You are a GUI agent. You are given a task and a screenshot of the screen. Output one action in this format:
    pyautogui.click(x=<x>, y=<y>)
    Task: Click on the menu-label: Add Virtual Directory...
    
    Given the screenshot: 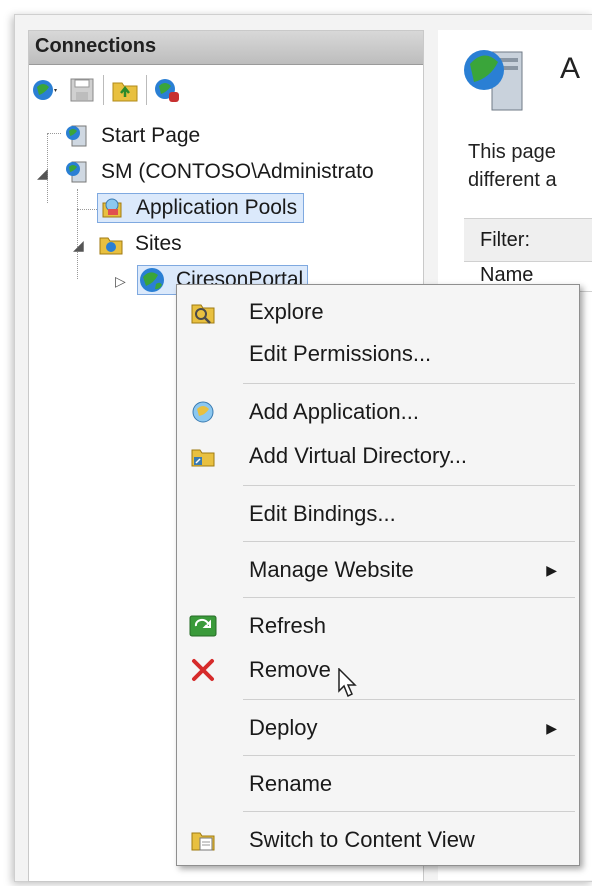 What is the action you would take?
    pyautogui.click(x=358, y=455)
    